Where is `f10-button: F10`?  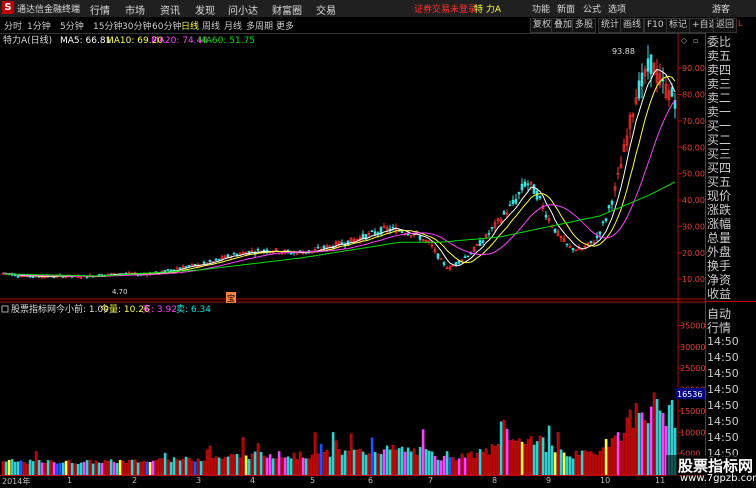
f10-button: F10 is located at coordinates (655, 25).